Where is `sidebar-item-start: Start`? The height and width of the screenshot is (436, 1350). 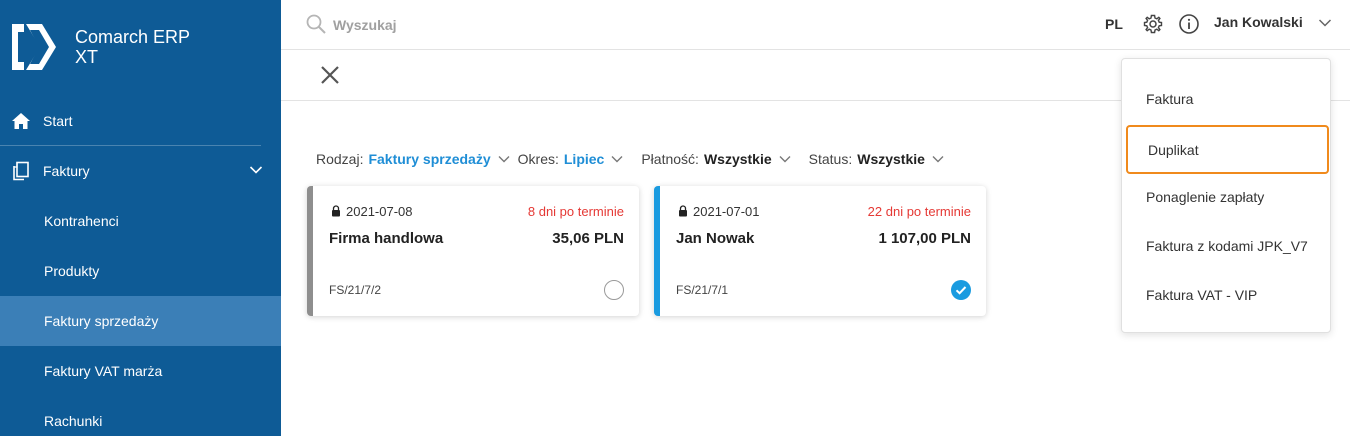
sidebar-item-start: Start is located at coordinates (140, 121).